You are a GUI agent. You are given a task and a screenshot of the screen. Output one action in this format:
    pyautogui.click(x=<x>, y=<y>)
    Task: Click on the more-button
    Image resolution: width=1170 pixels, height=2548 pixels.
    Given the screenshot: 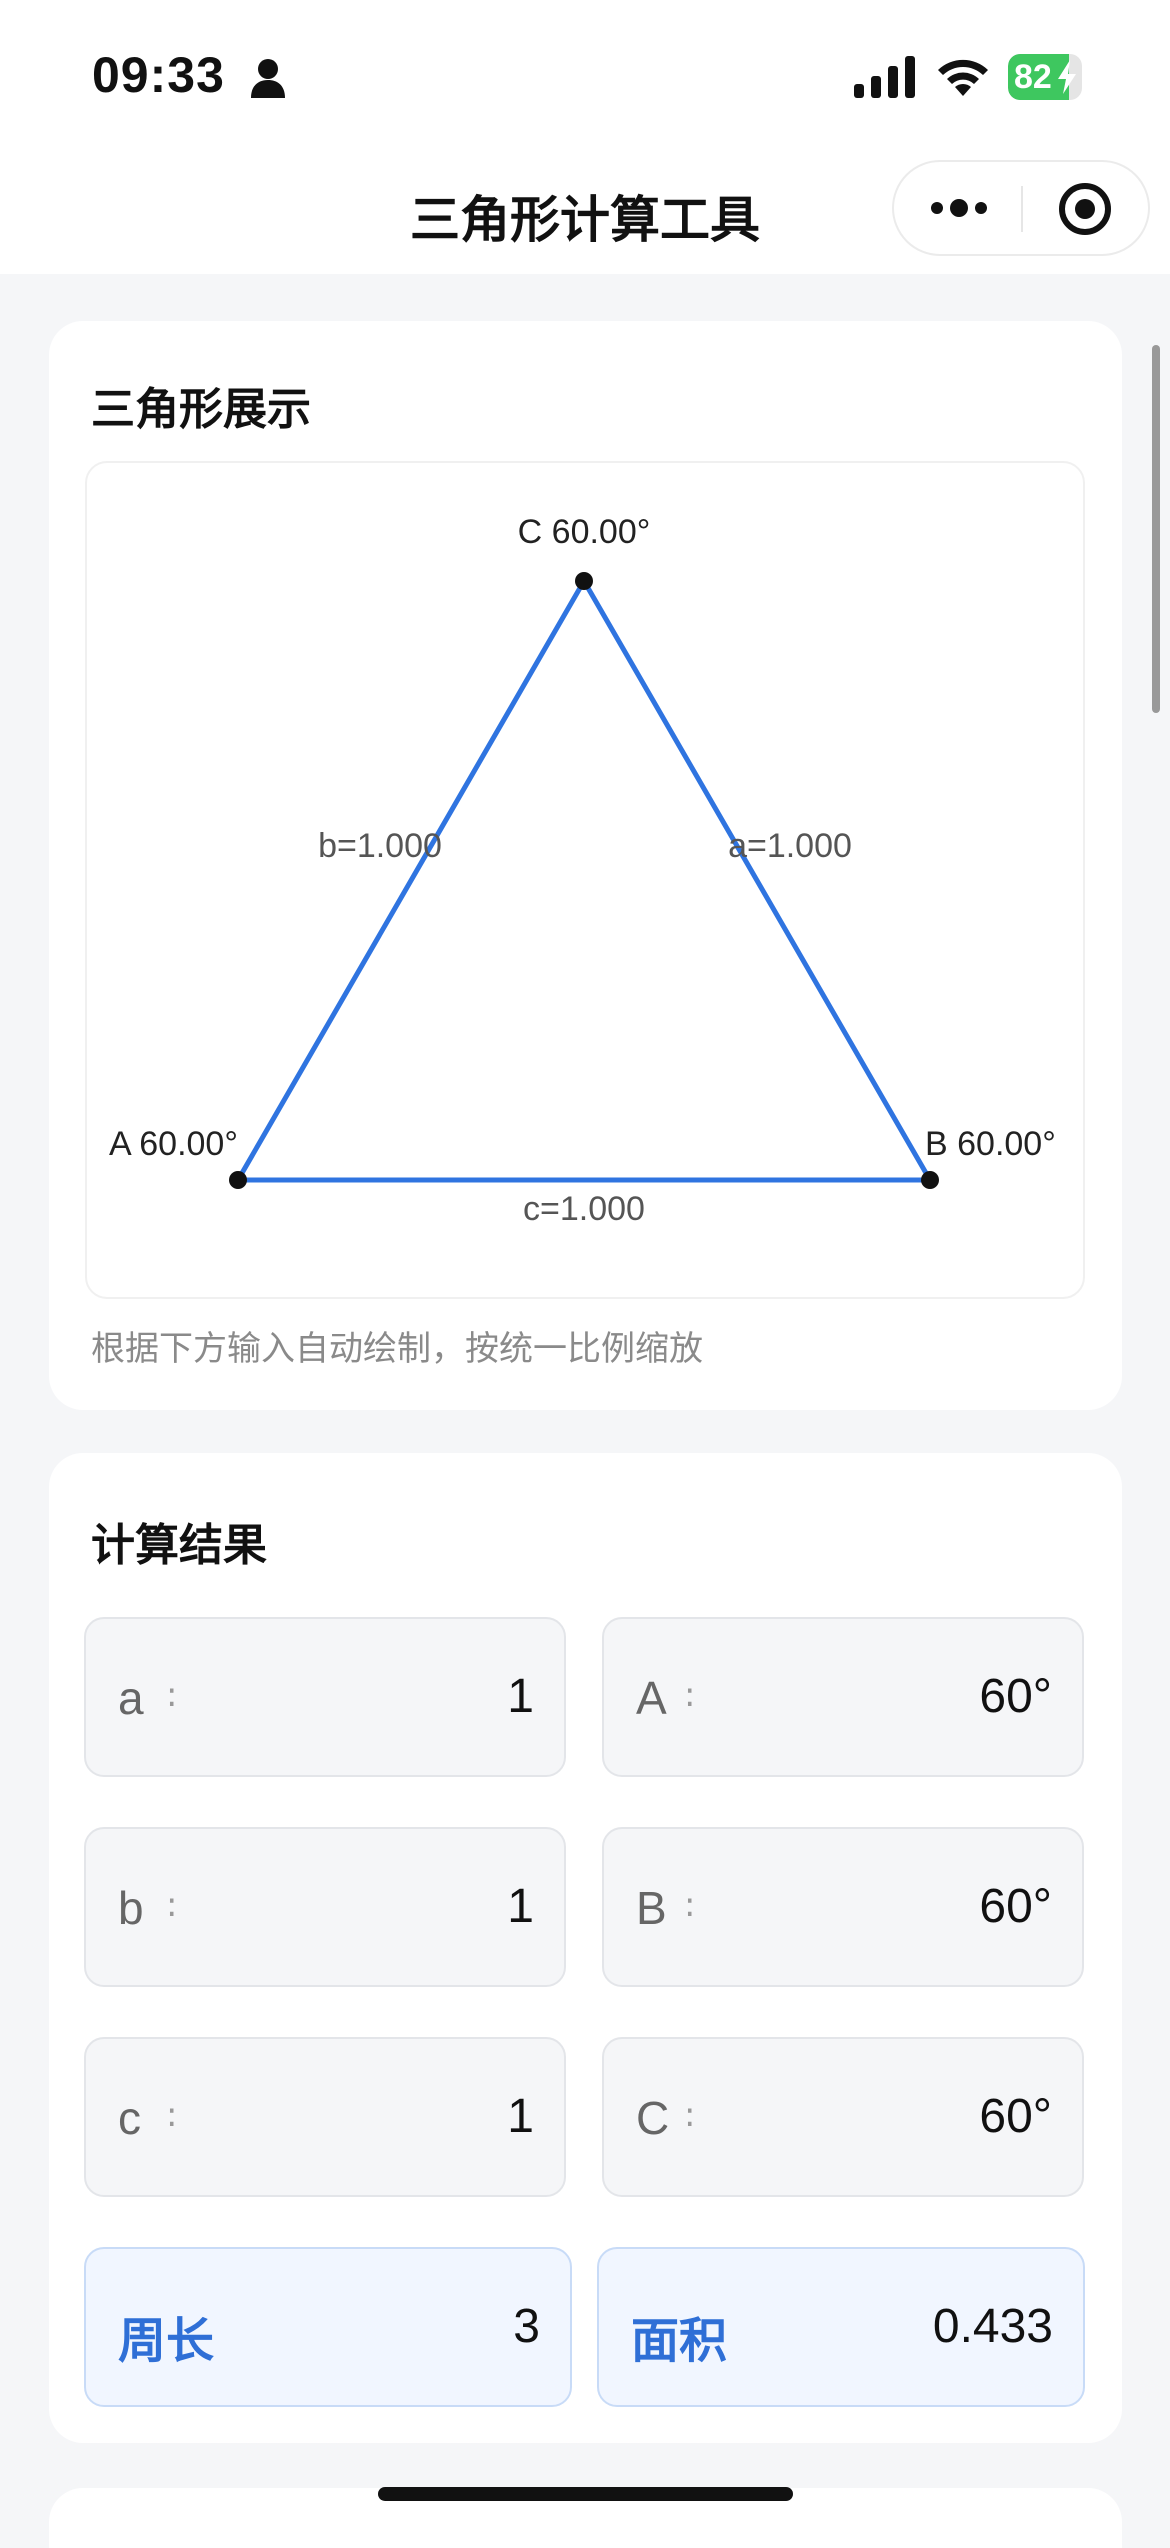 What is the action you would take?
    pyautogui.click(x=959, y=208)
    